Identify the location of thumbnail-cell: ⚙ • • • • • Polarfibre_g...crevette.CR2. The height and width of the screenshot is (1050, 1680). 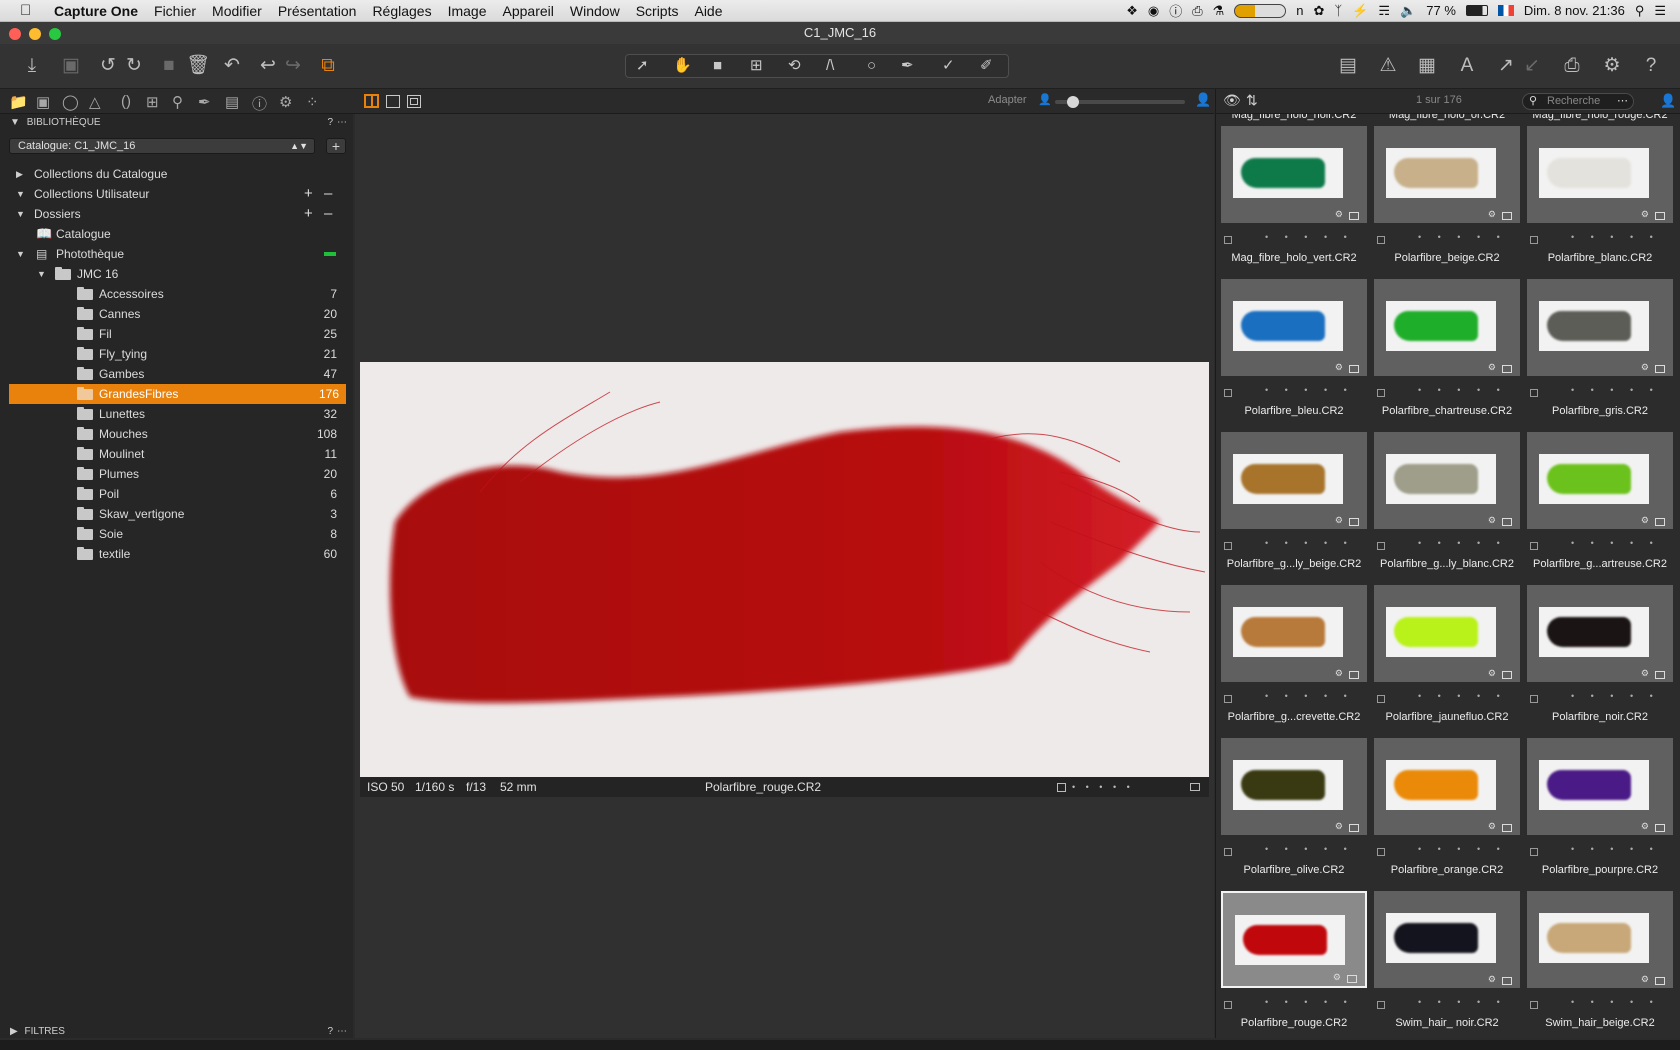
(1294, 657).